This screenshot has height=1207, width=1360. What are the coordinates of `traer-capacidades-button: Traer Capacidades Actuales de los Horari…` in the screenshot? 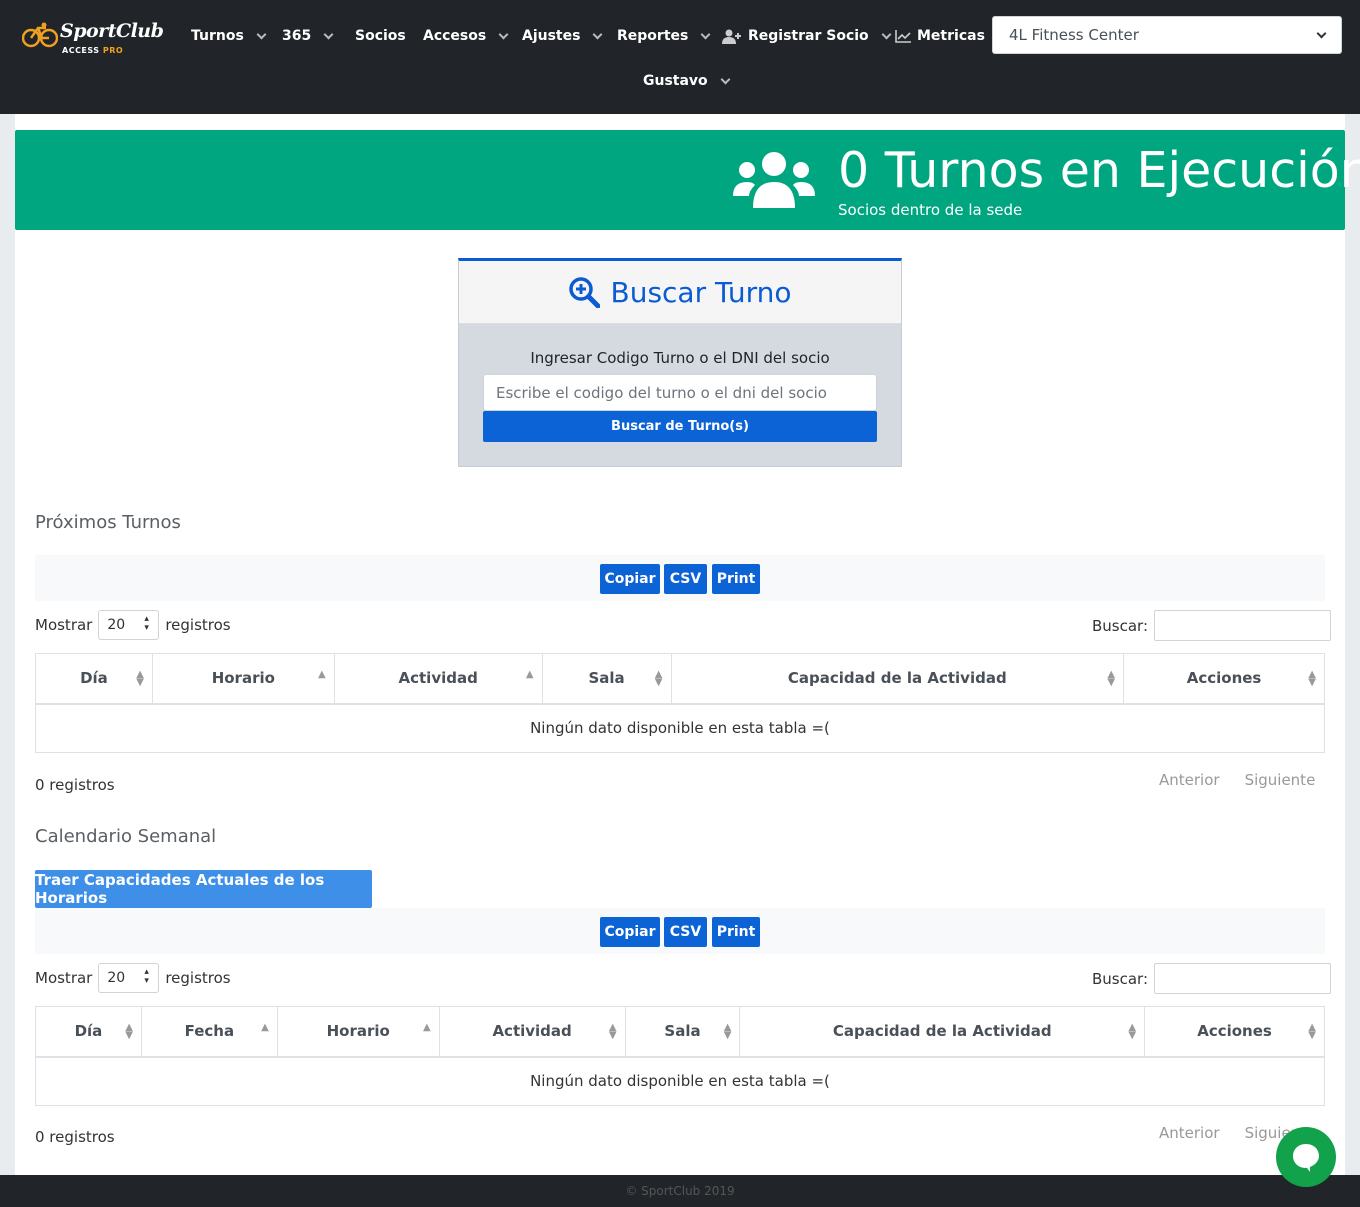 It's located at (203, 889).